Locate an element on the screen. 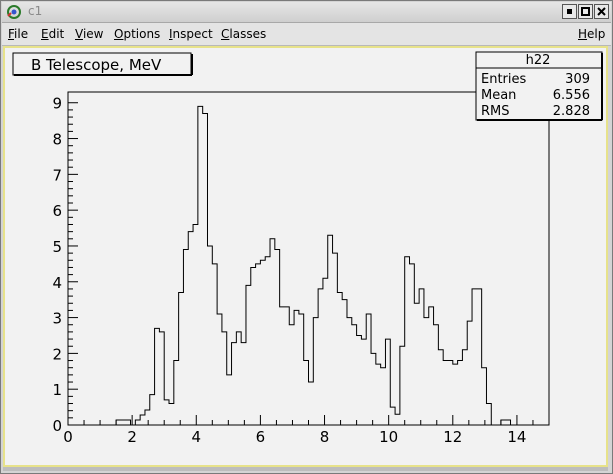 The width and height of the screenshot is (613, 474). stats-mean-label: Mean is located at coordinates (498, 95).